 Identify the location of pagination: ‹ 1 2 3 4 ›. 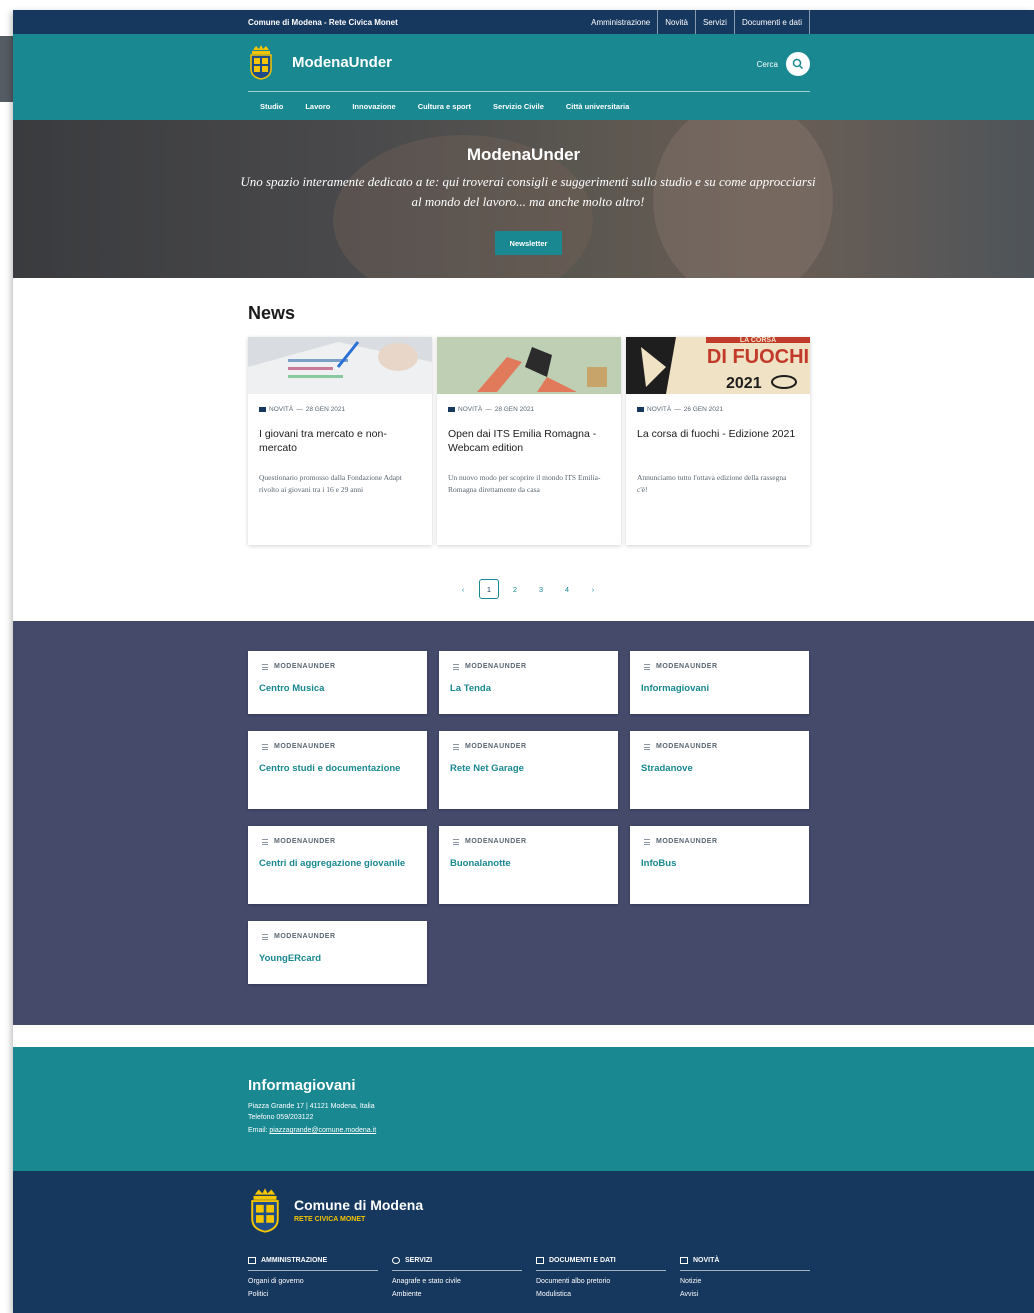
(528, 589).